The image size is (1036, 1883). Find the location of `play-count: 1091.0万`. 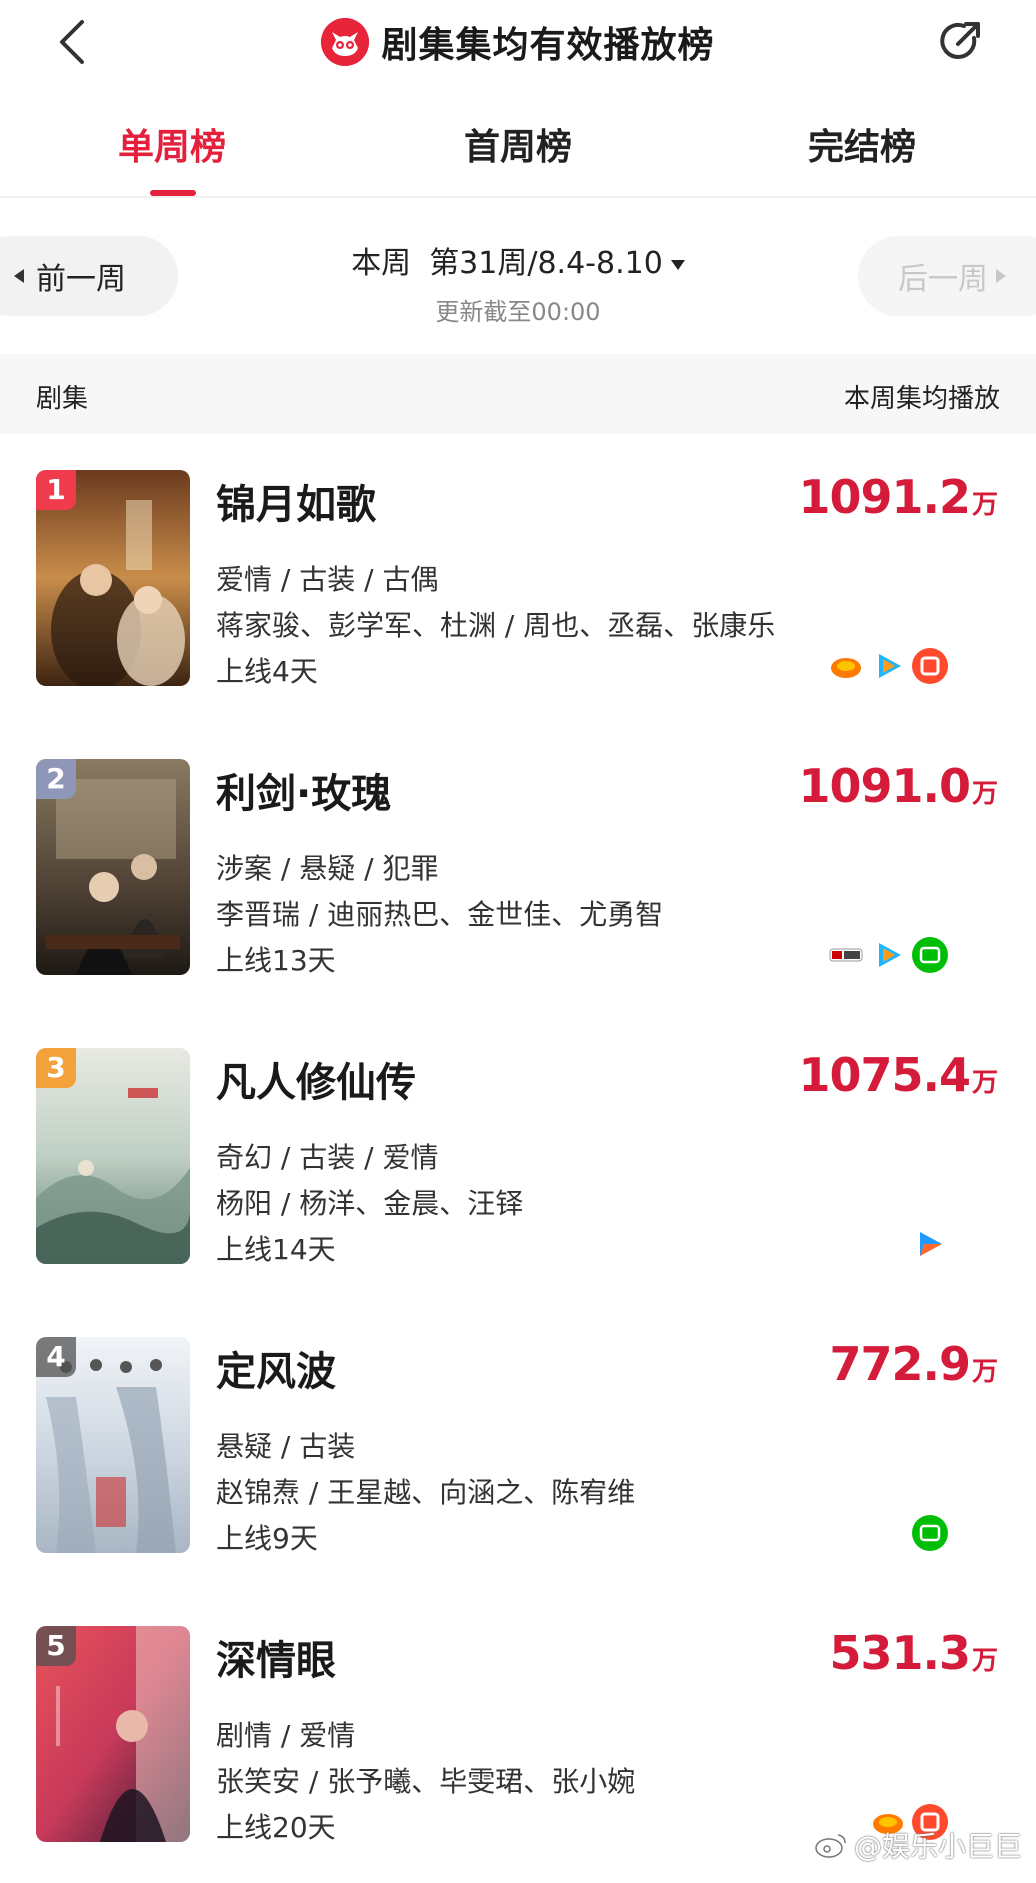

play-count: 1091.0万 is located at coordinates (898, 786).